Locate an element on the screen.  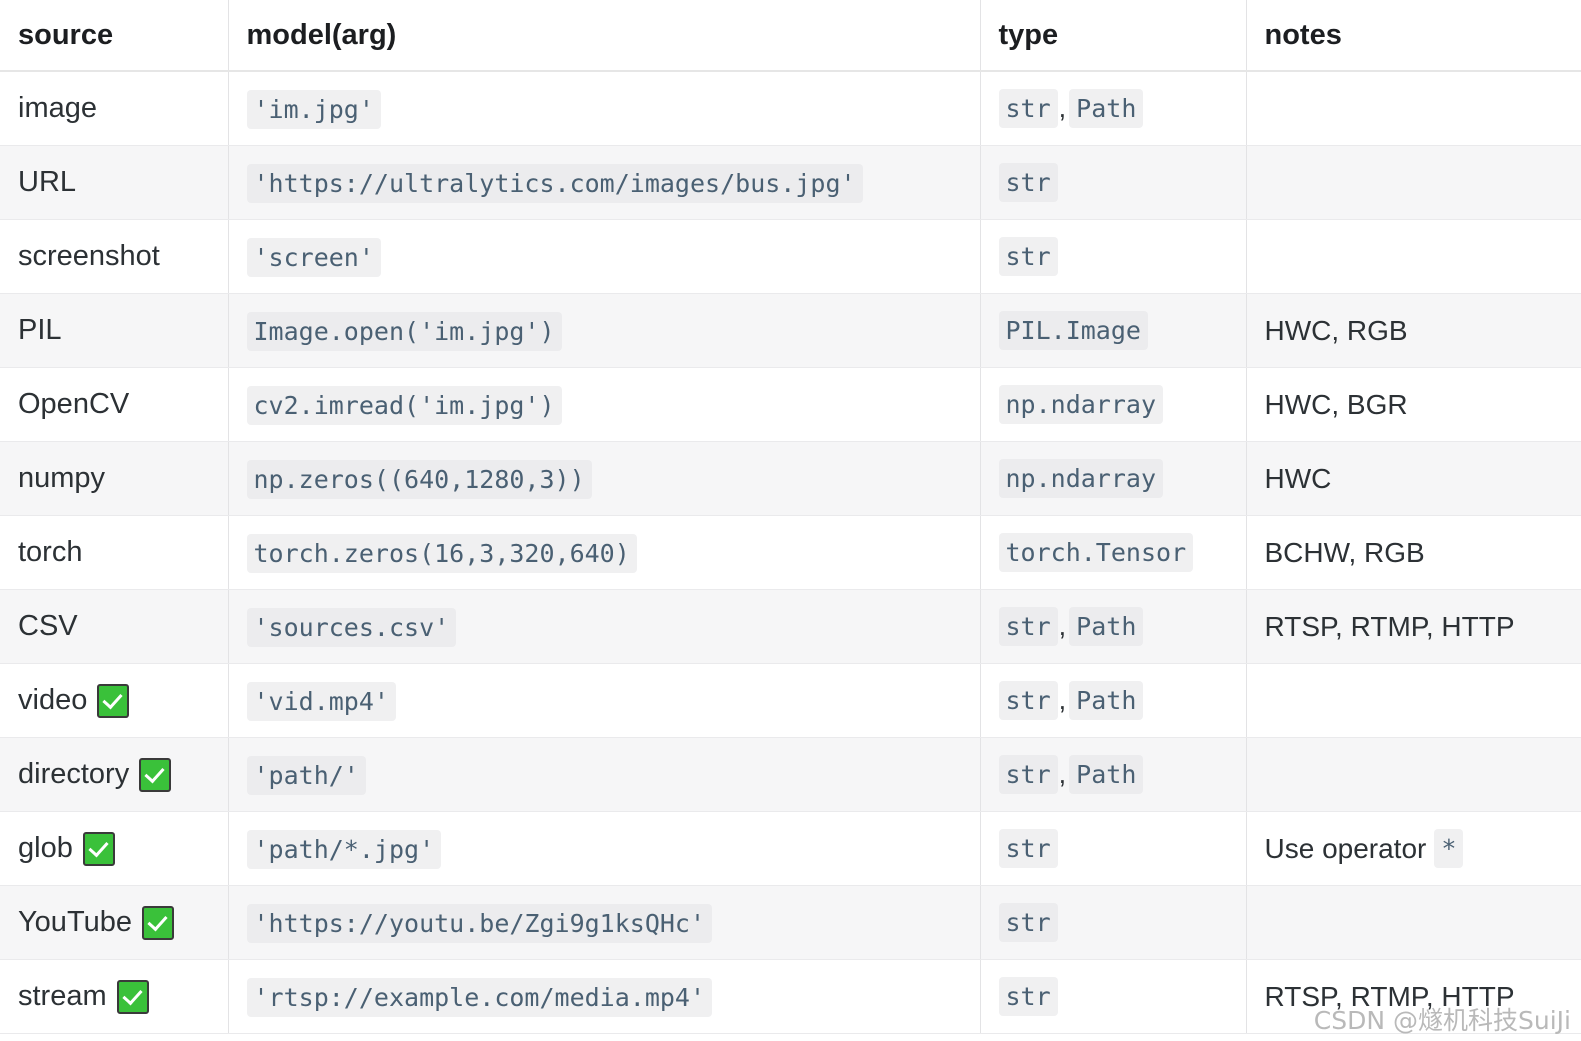
source-label: glob is located at coordinates (45, 848).